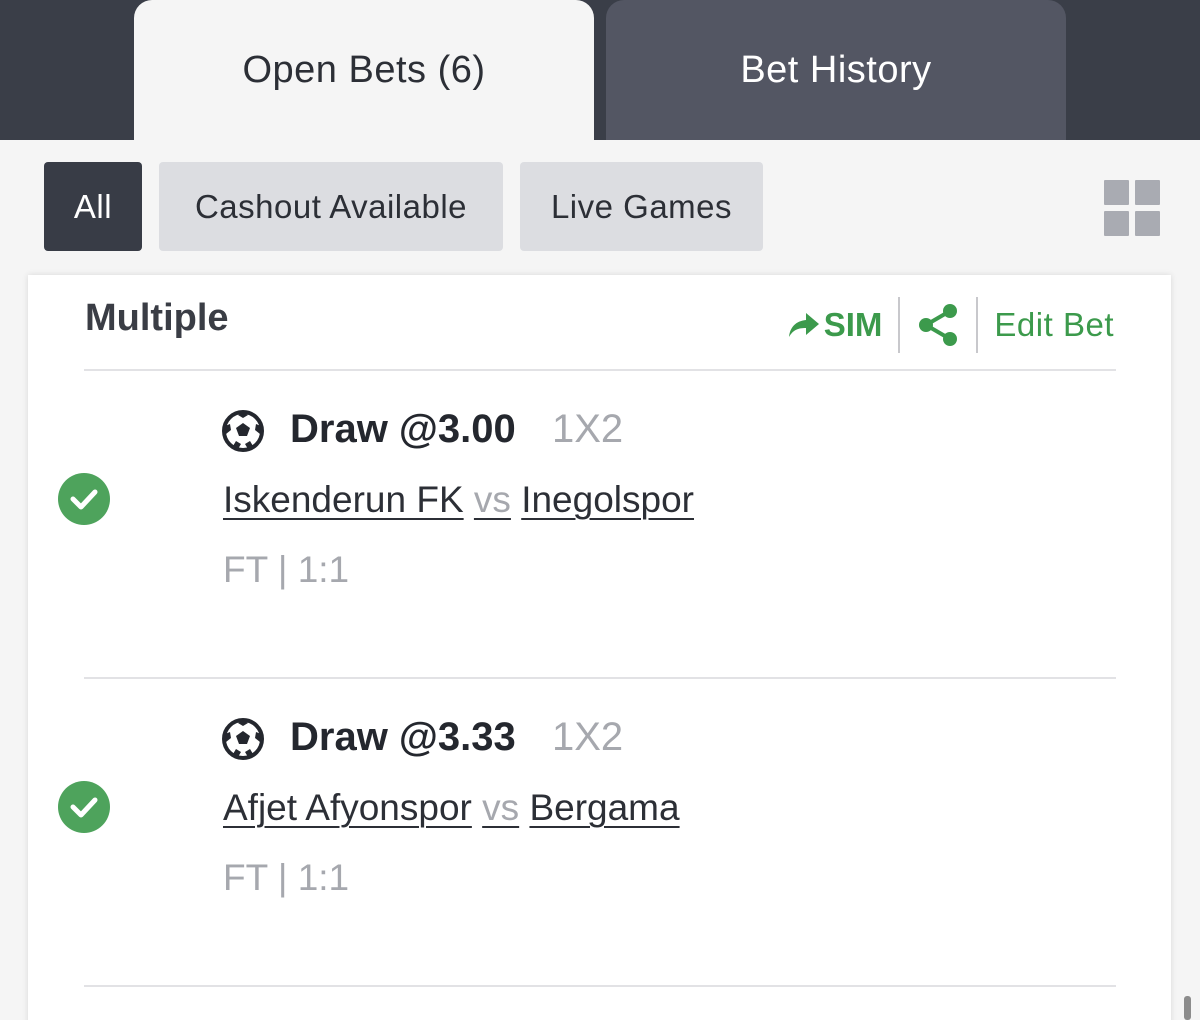 This screenshot has height=1020, width=1200. What do you see at coordinates (938, 325) in the screenshot?
I see `share-icon` at bounding box center [938, 325].